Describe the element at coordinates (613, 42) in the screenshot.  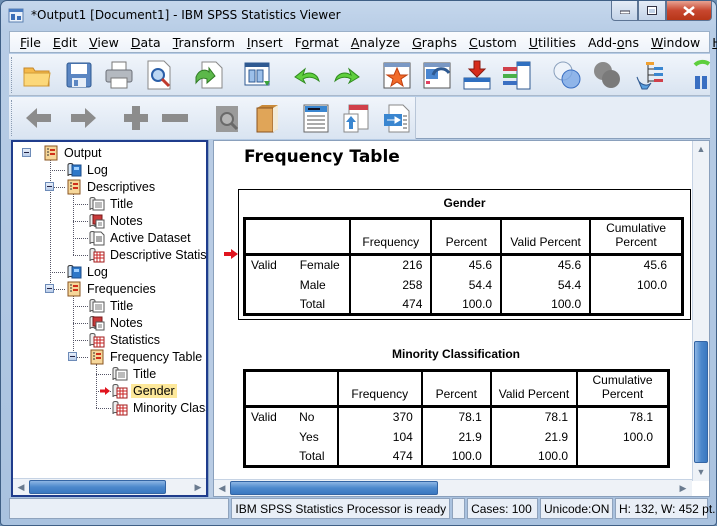
I see `menu-add-ons: Add-ons` at that location.